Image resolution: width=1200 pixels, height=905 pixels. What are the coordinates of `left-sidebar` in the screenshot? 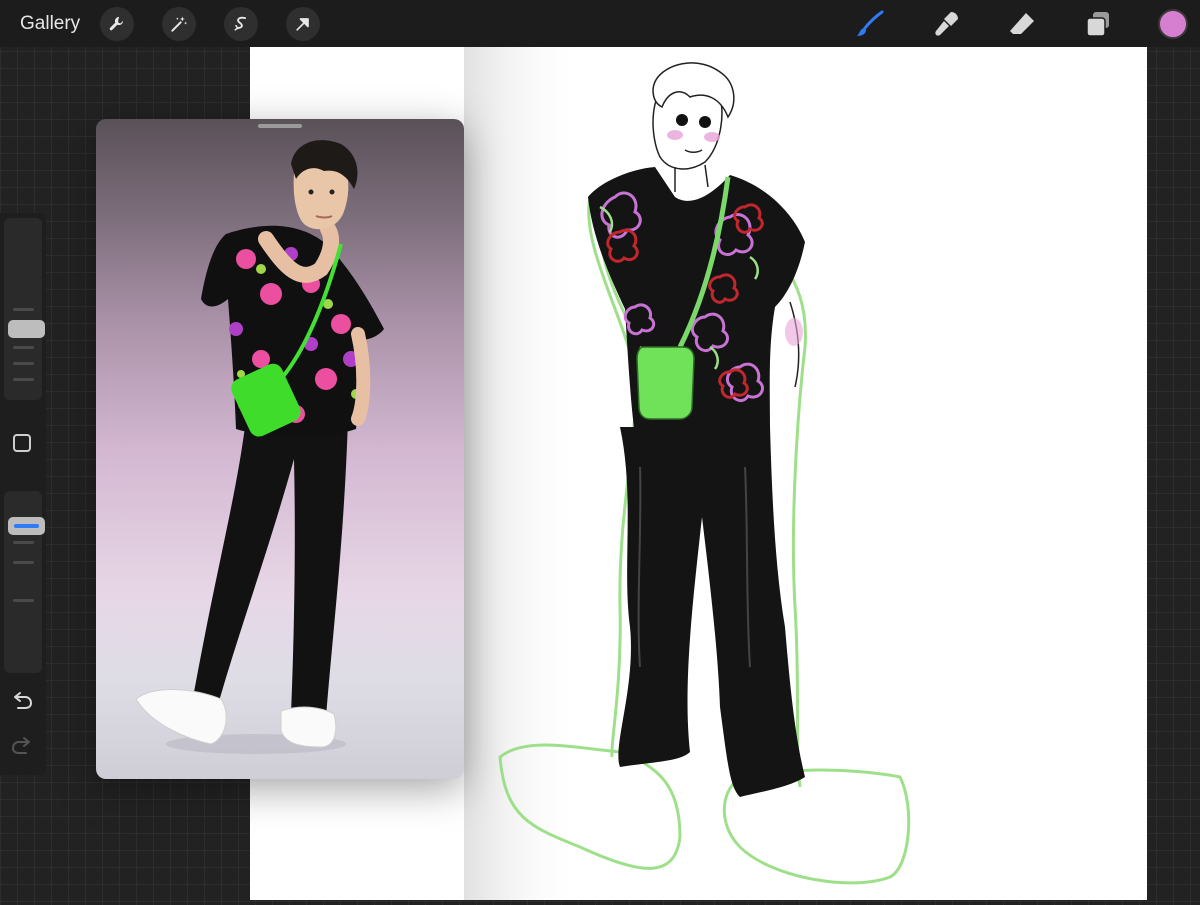 It's located at (23, 494).